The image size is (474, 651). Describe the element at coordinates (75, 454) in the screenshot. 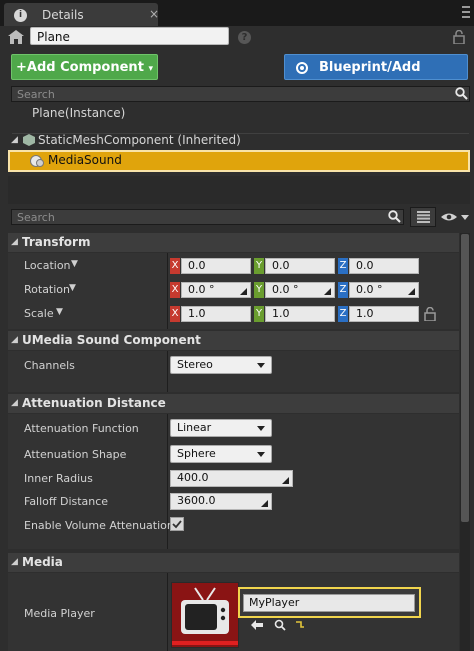

I see `attenuation-shape-label: Attenuation Shape` at that location.